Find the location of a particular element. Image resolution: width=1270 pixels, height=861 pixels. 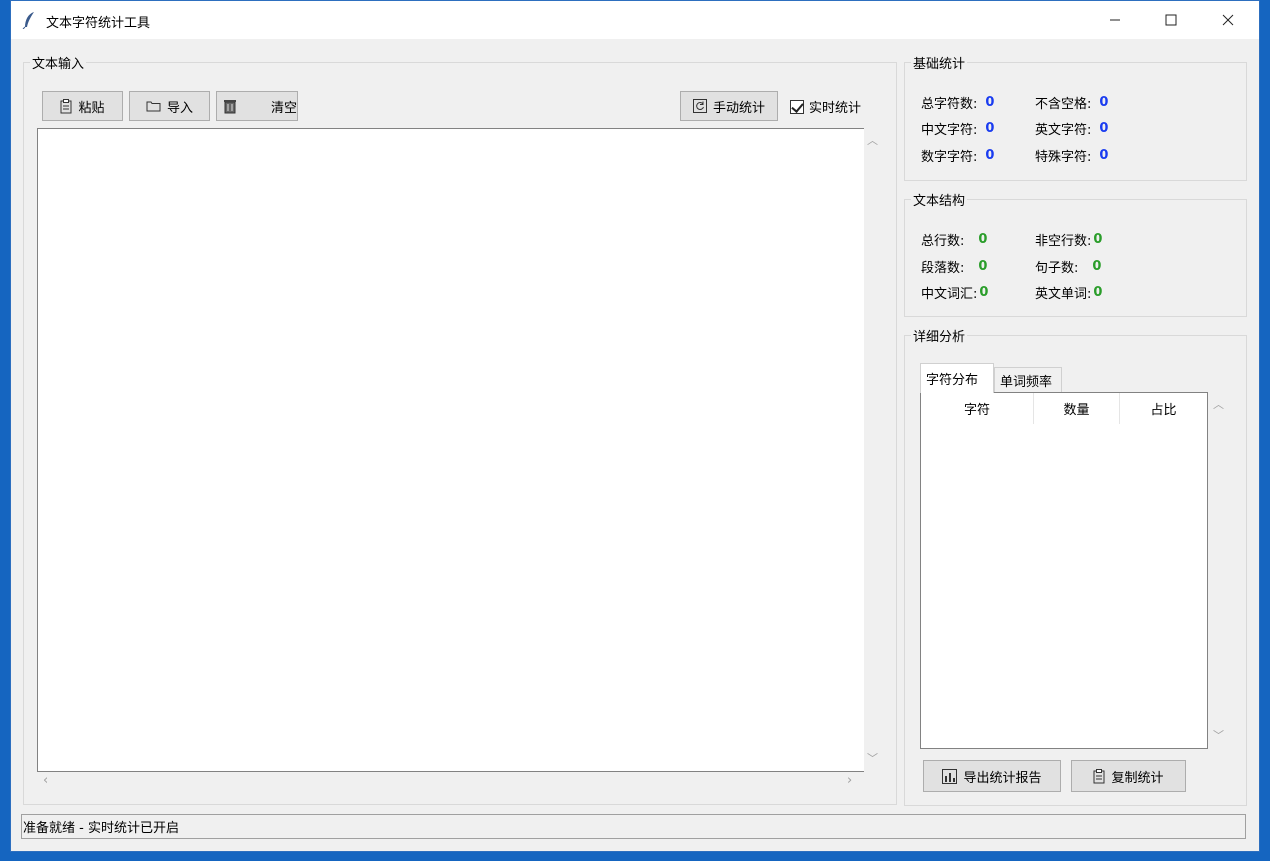

minimize-icon is located at coordinates (1115, 20).